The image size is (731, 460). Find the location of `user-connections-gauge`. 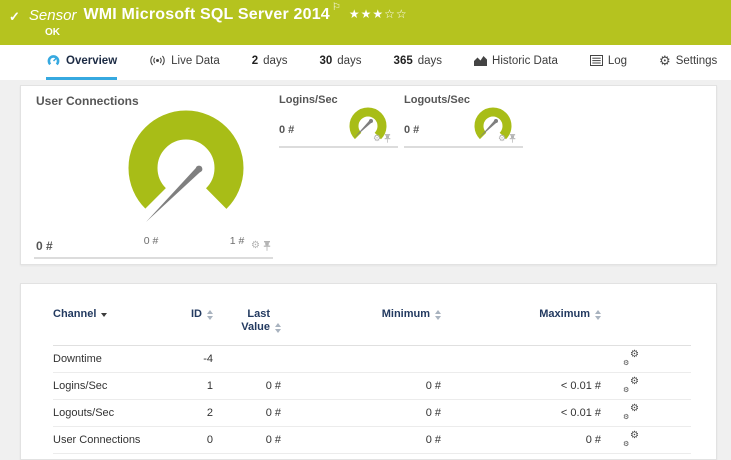

user-connections-gauge is located at coordinates (186, 168).